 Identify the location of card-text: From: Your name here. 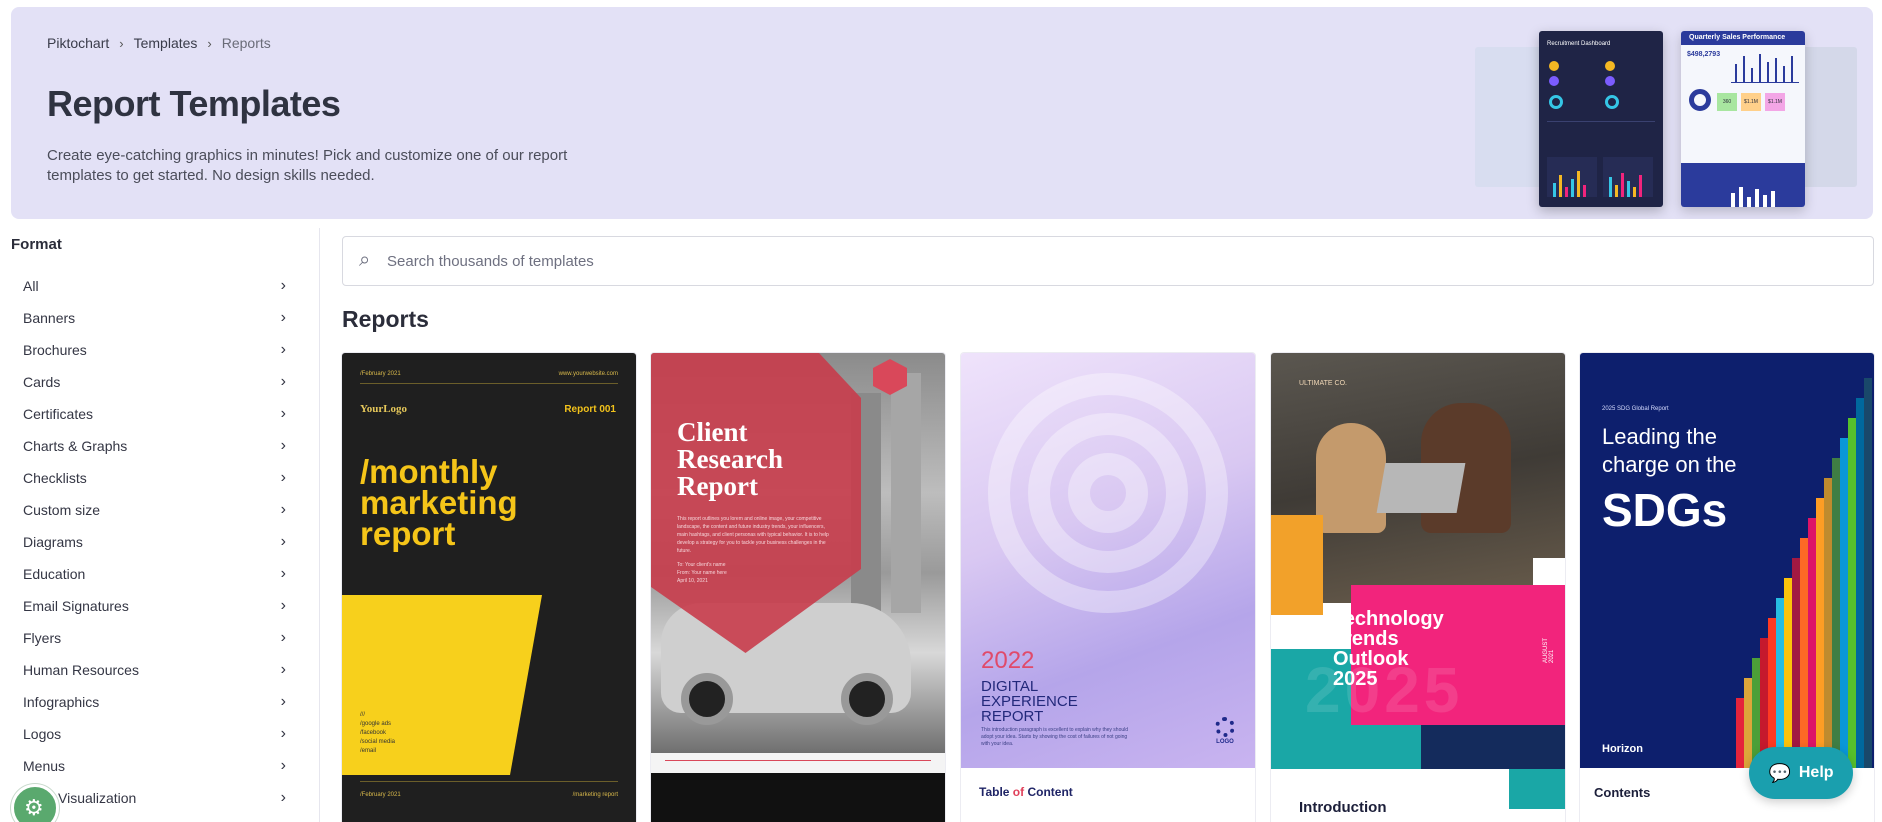
(702, 573).